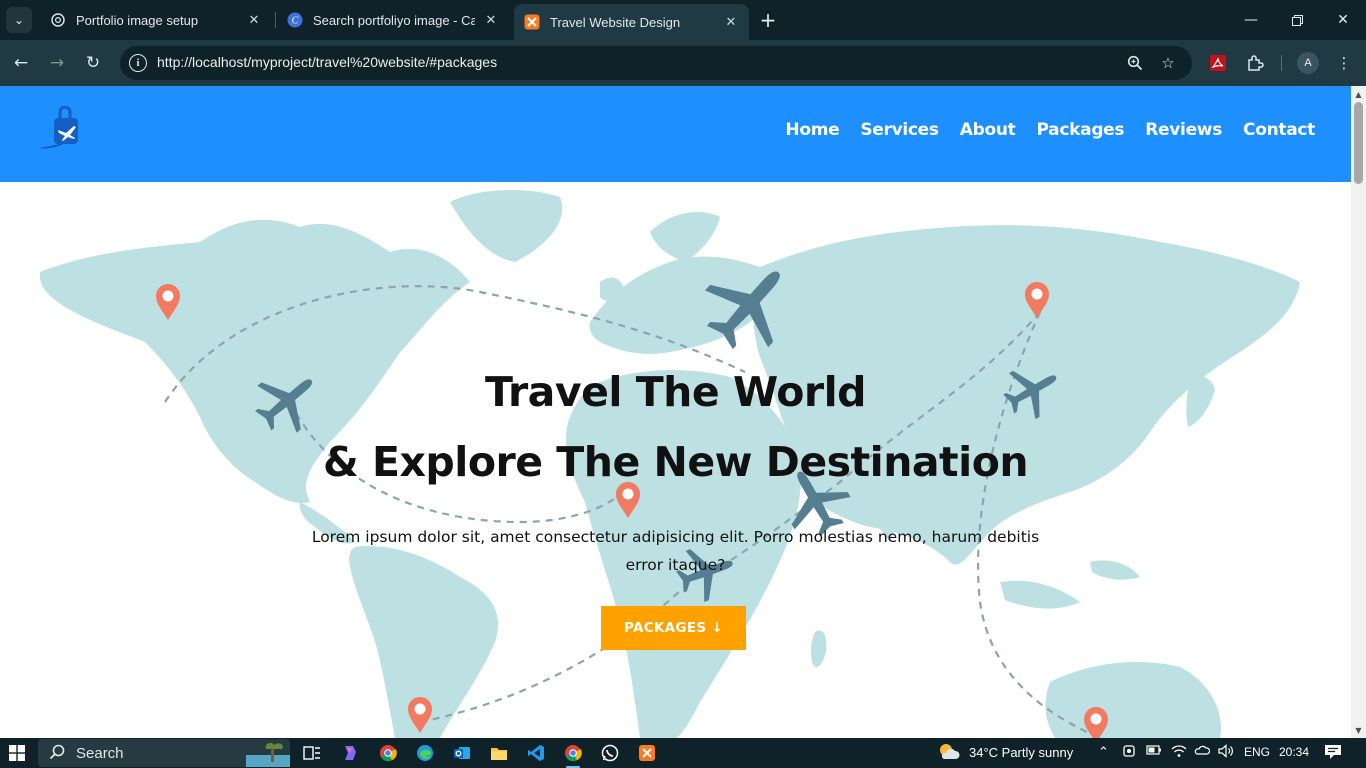 Image resolution: width=1366 pixels, height=768 pixels. What do you see at coordinates (21, 63) in the screenshot?
I see `back-arrow-icon: ←` at bounding box center [21, 63].